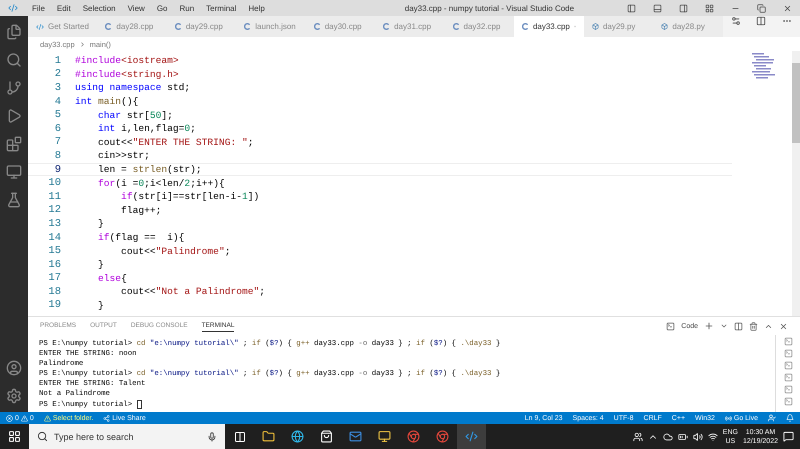  Describe the element at coordinates (58, 156) in the screenshot. I see `line-number: 8` at that location.